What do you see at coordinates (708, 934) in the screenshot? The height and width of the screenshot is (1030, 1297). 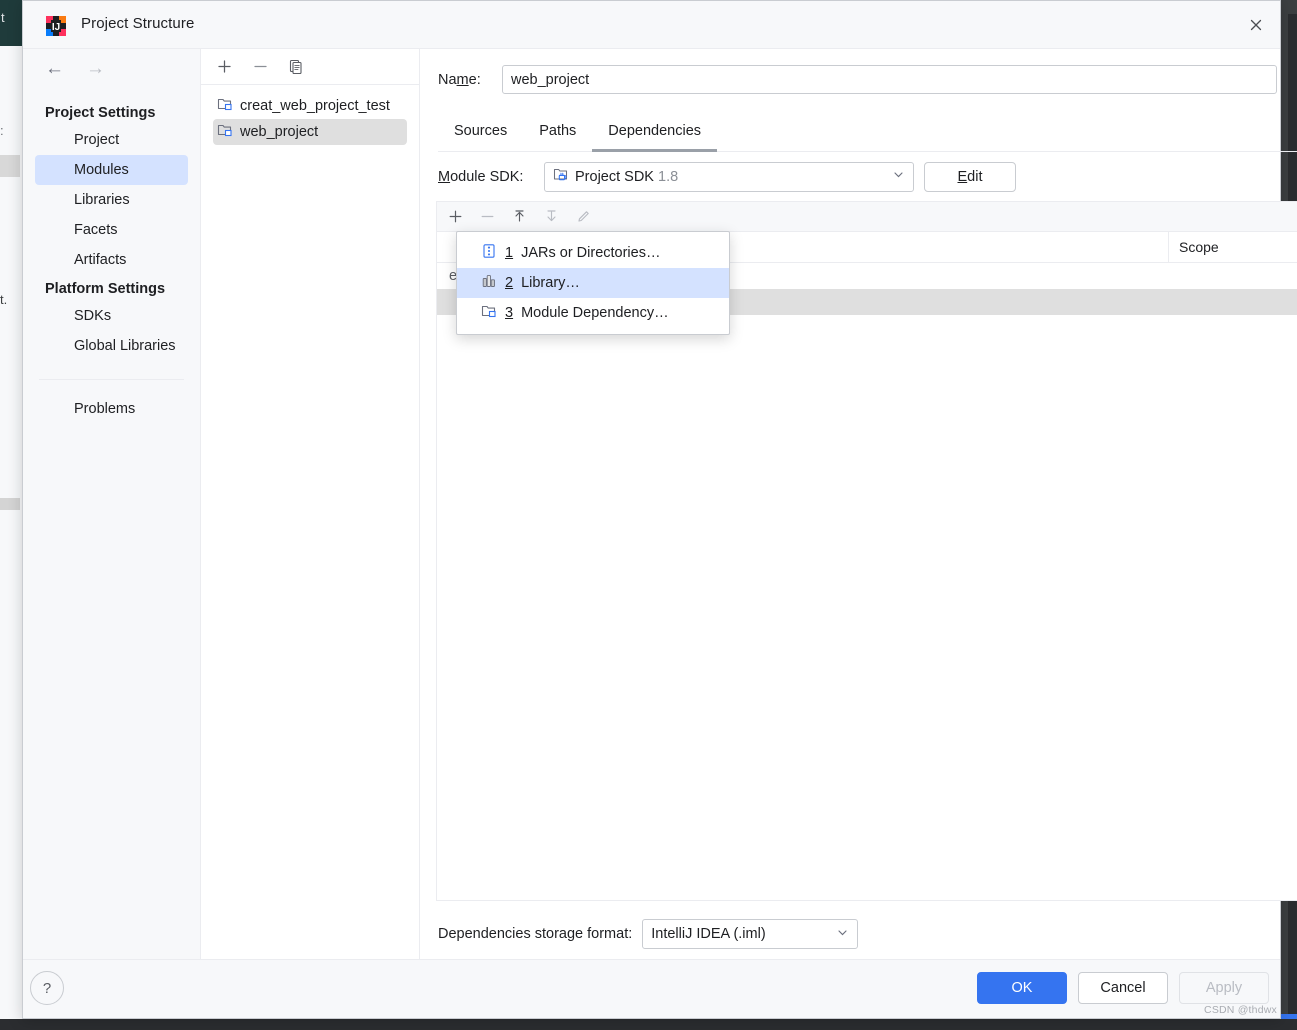 I see `storage-format-value: IntelliJ IDEA (.iml)` at bounding box center [708, 934].